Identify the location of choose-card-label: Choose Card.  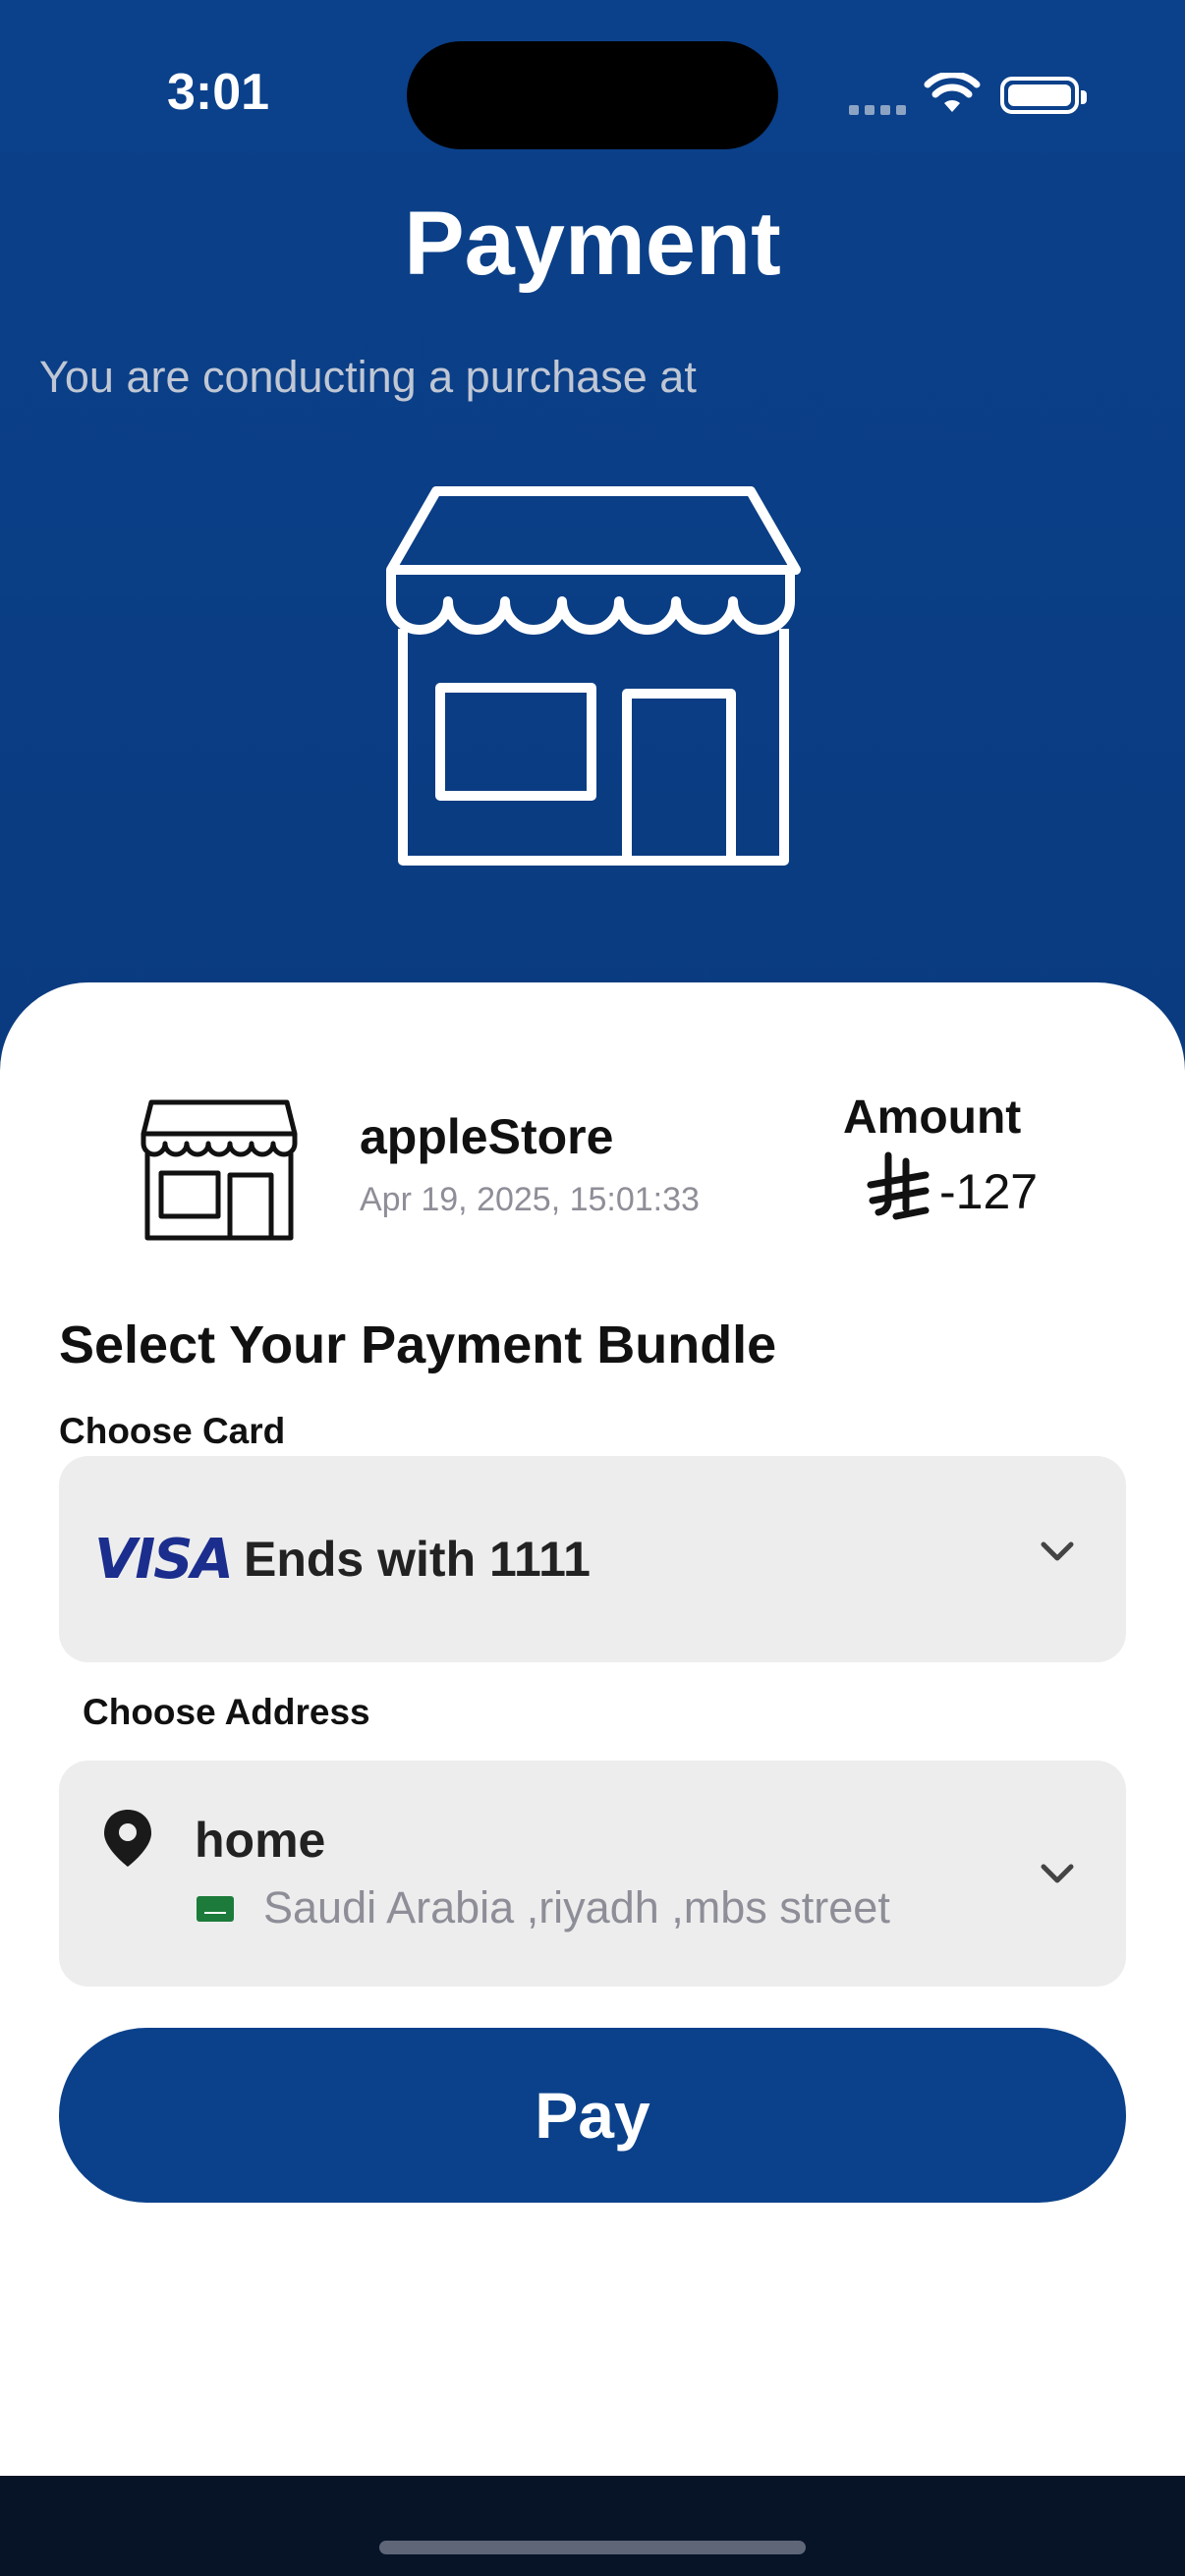
(172, 1431).